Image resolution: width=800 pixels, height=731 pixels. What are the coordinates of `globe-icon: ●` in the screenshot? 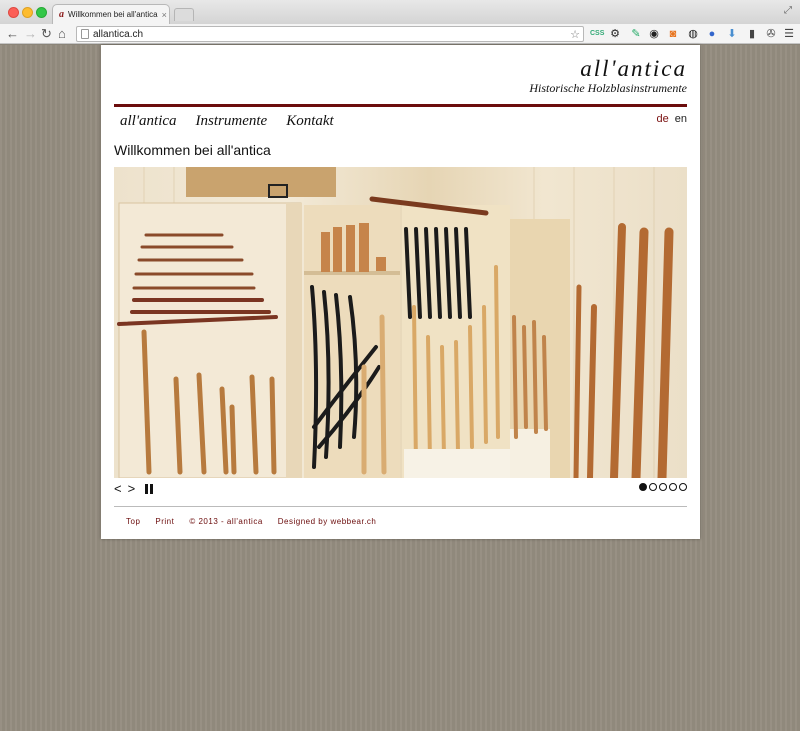 It's located at (712, 34).